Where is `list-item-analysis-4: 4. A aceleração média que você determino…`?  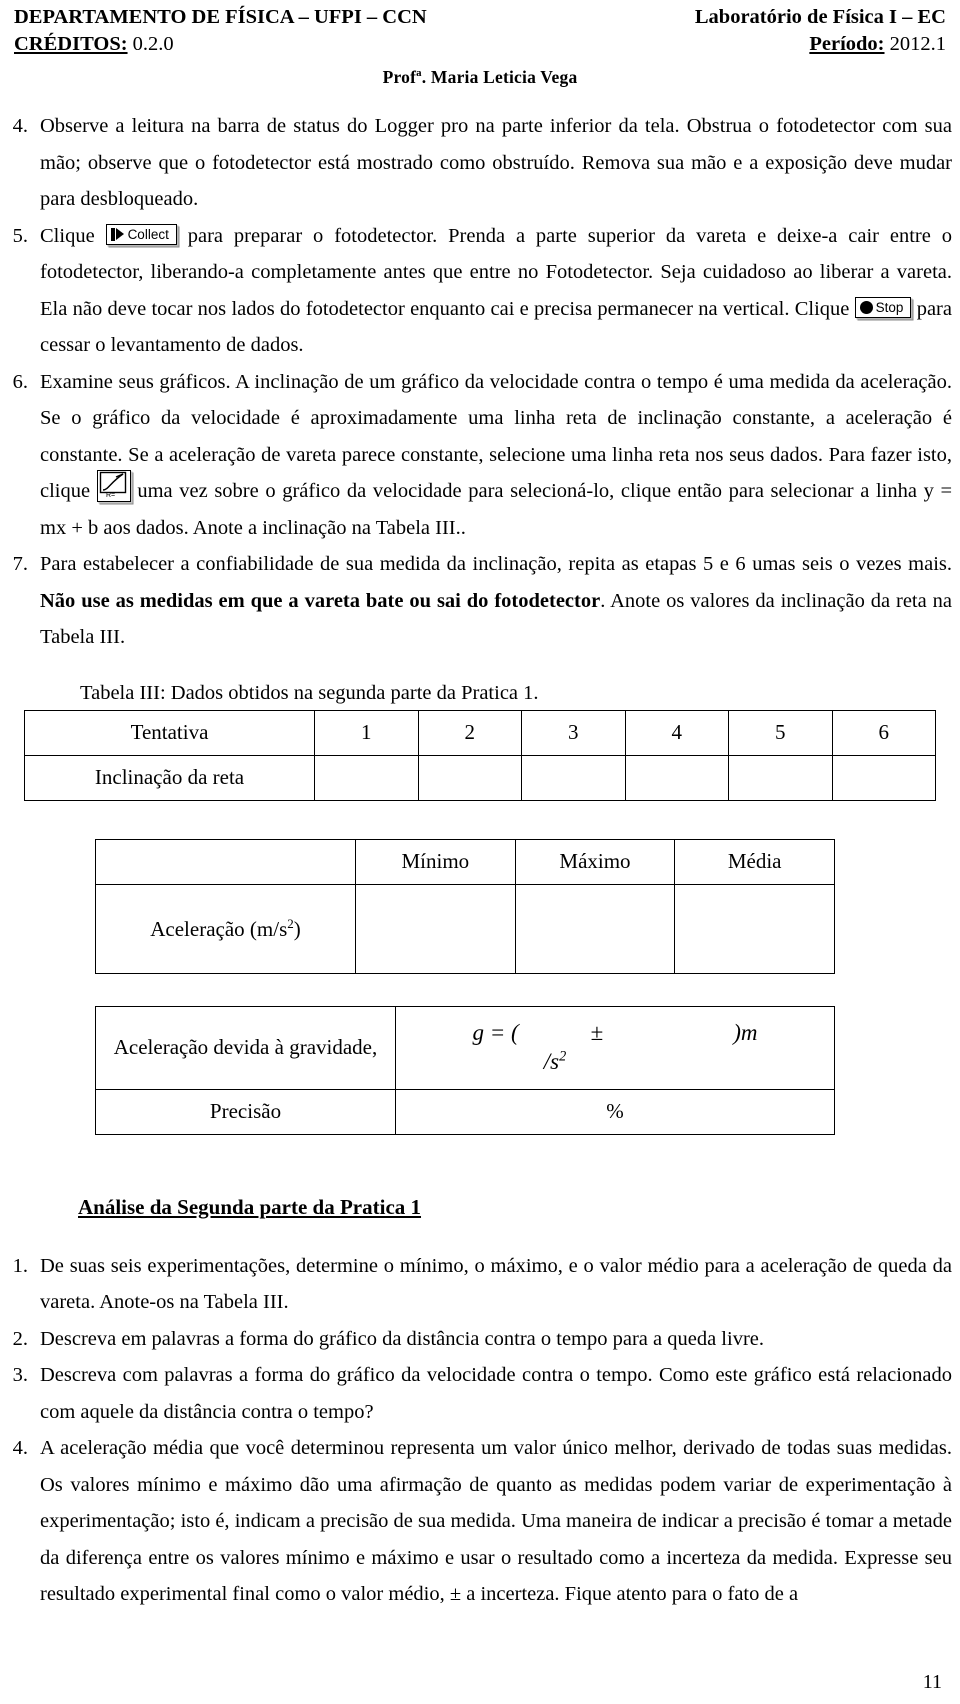
list-item-analysis-4: 4. A aceleração média que você determino… is located at coordinates (480, 1521).